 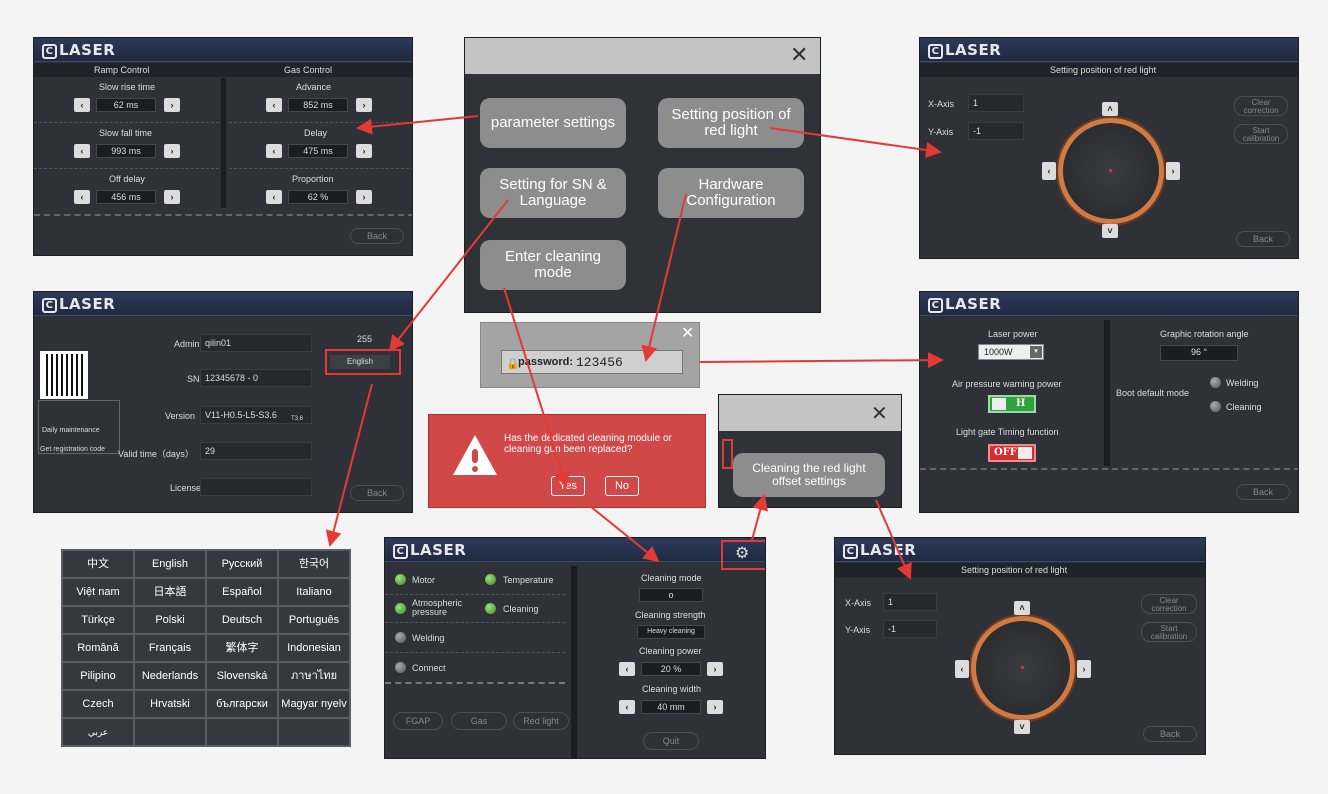 I want to click on arrow-alert, so click(x=624, y=534).